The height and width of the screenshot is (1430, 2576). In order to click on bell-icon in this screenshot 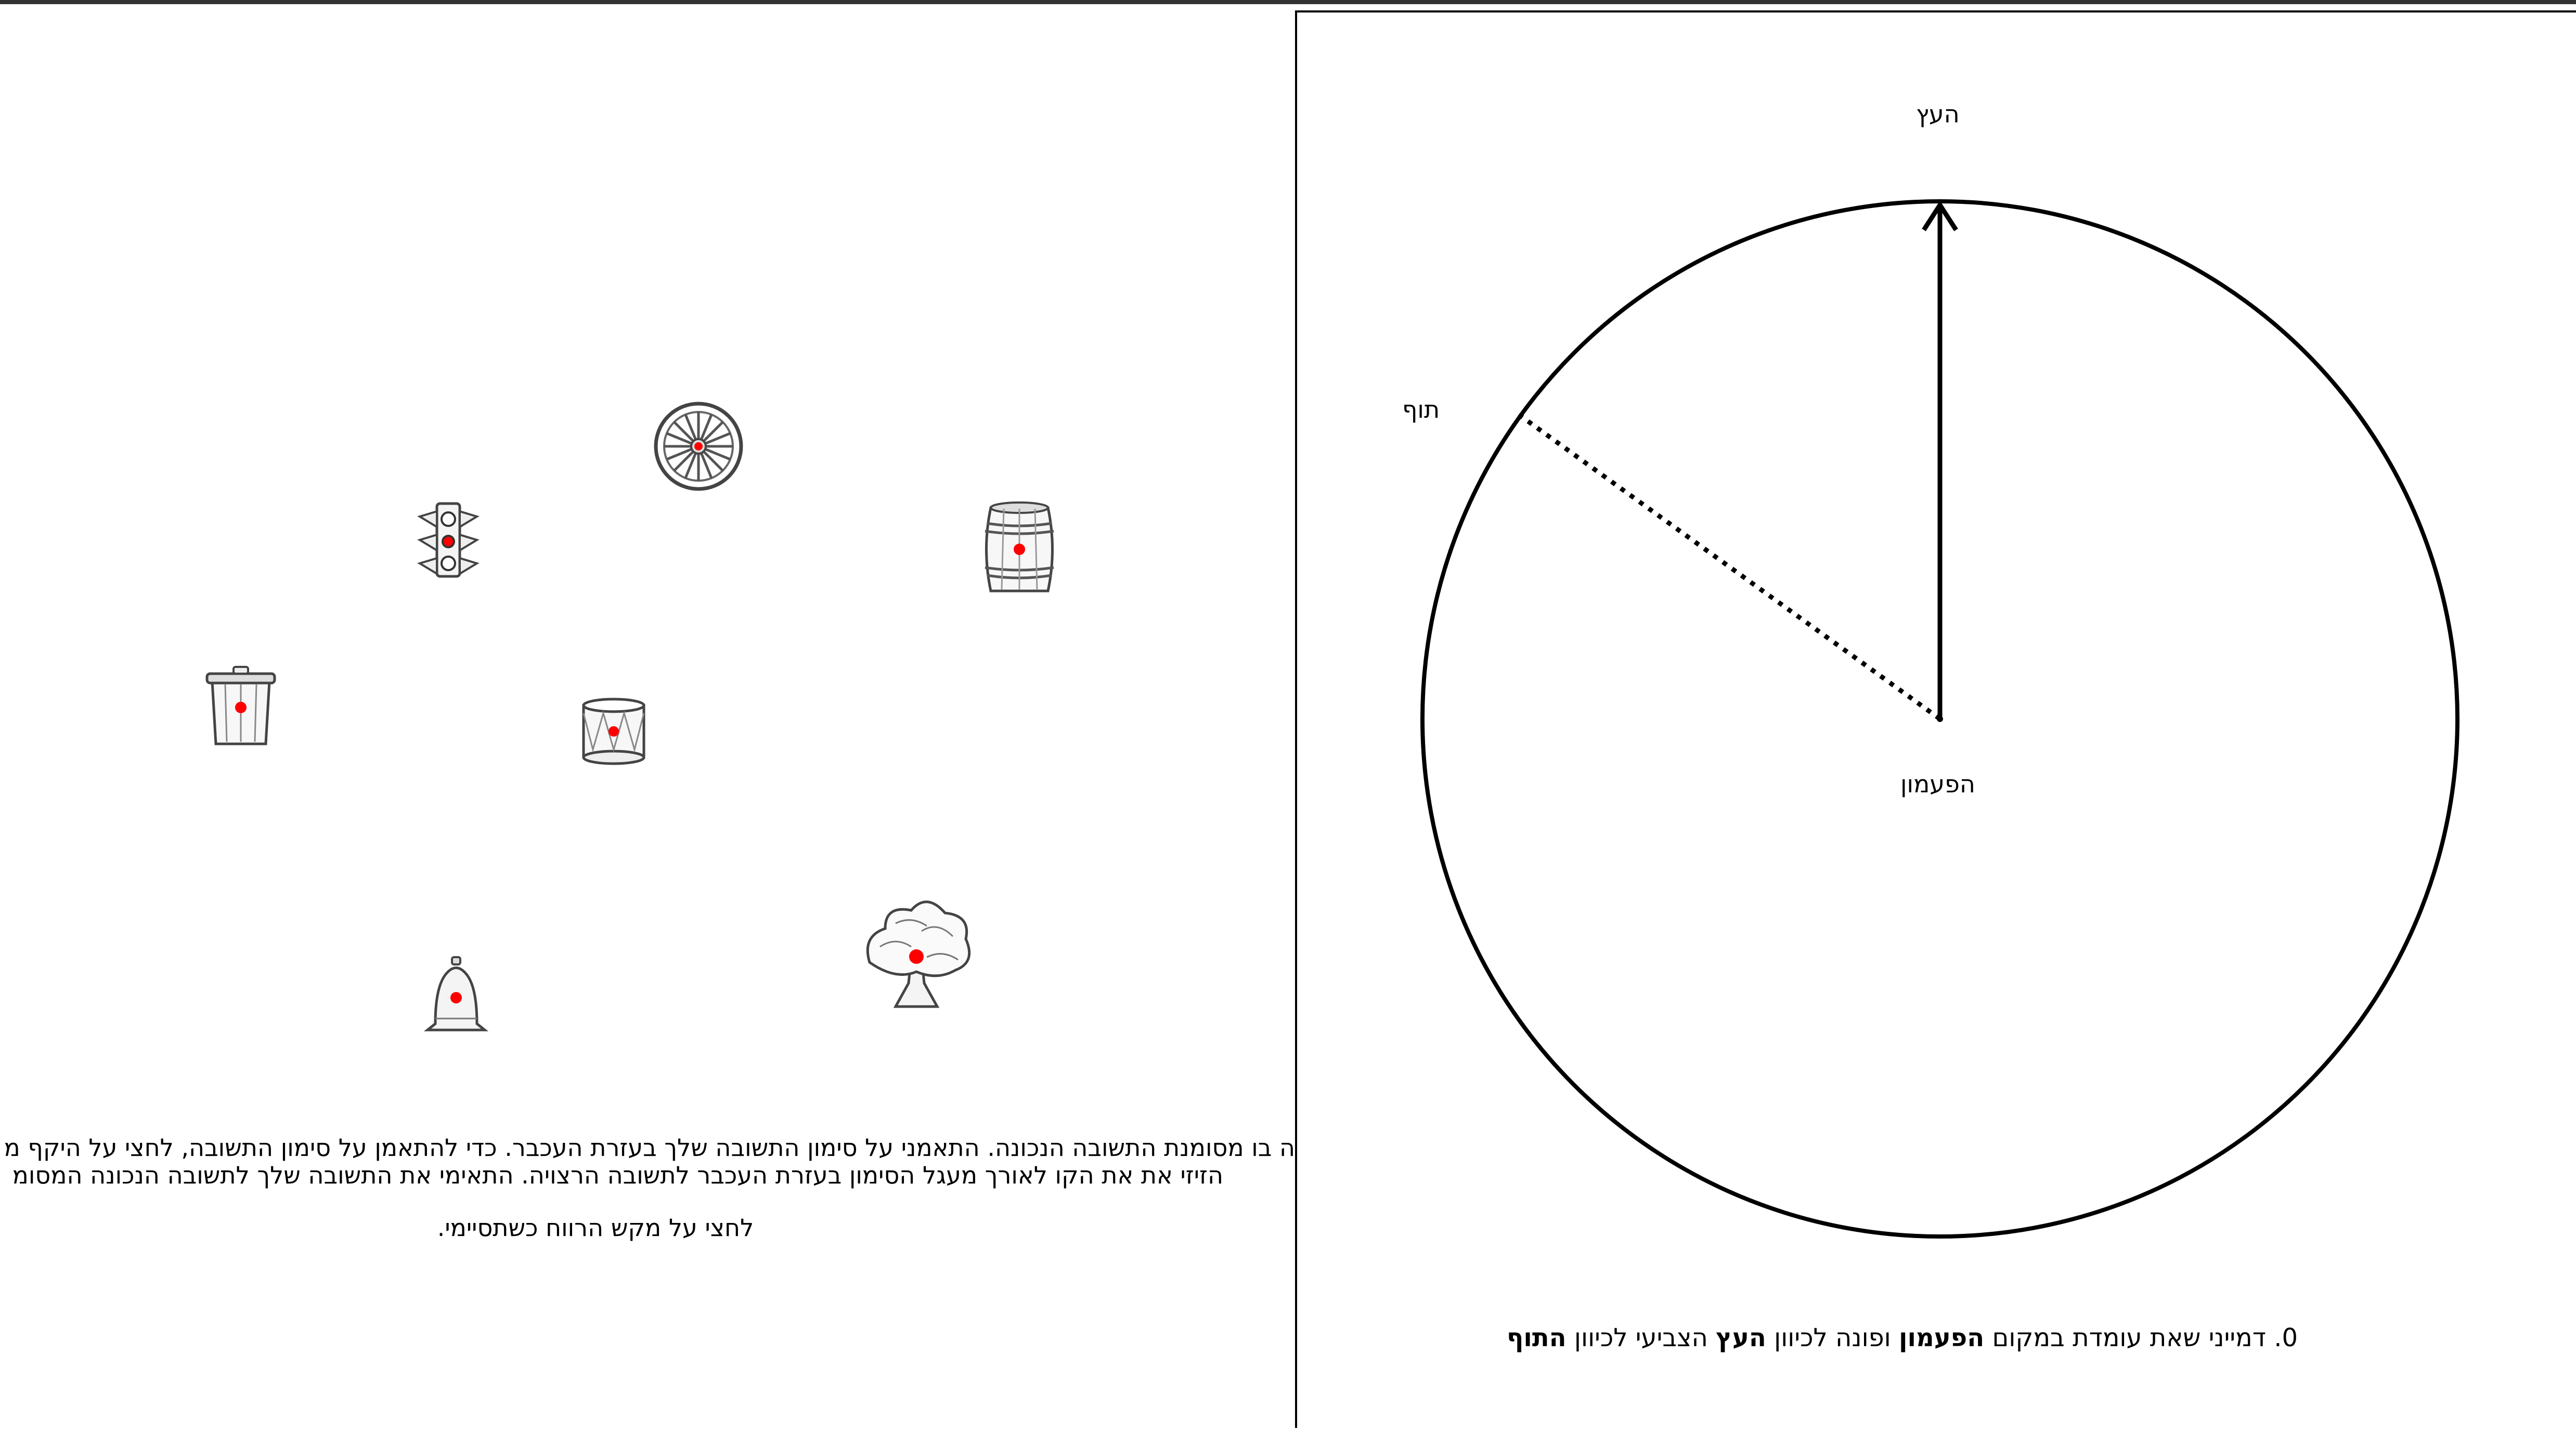, I will do `click(456, 994)`.